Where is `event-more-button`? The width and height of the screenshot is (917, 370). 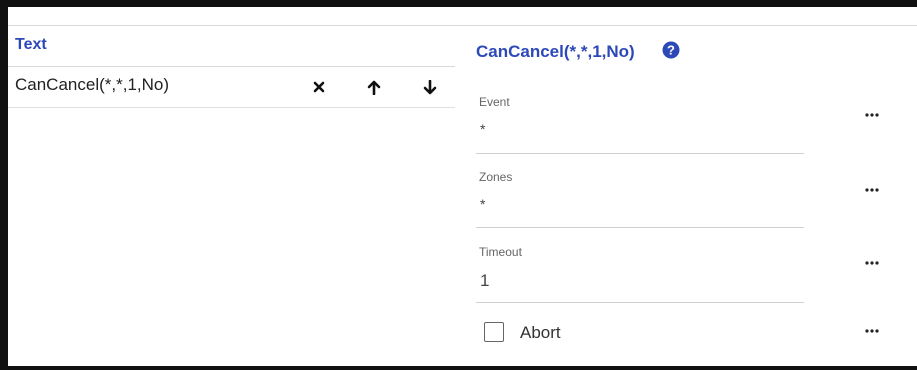 event-more-button is located at coordinates (872, 115).